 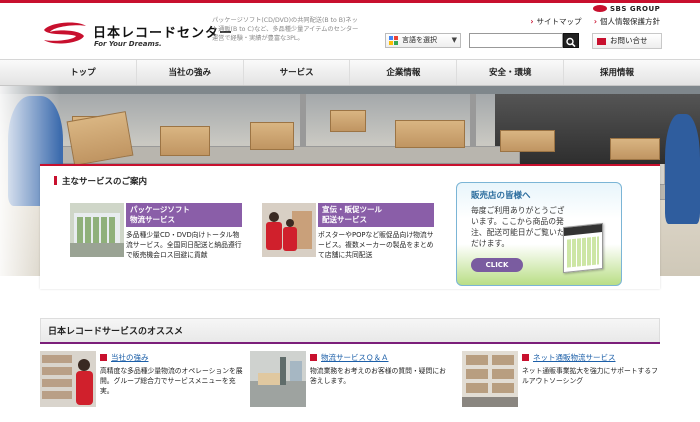 I want to click on nav-item-services: サービス, so click(x=297, y=72).